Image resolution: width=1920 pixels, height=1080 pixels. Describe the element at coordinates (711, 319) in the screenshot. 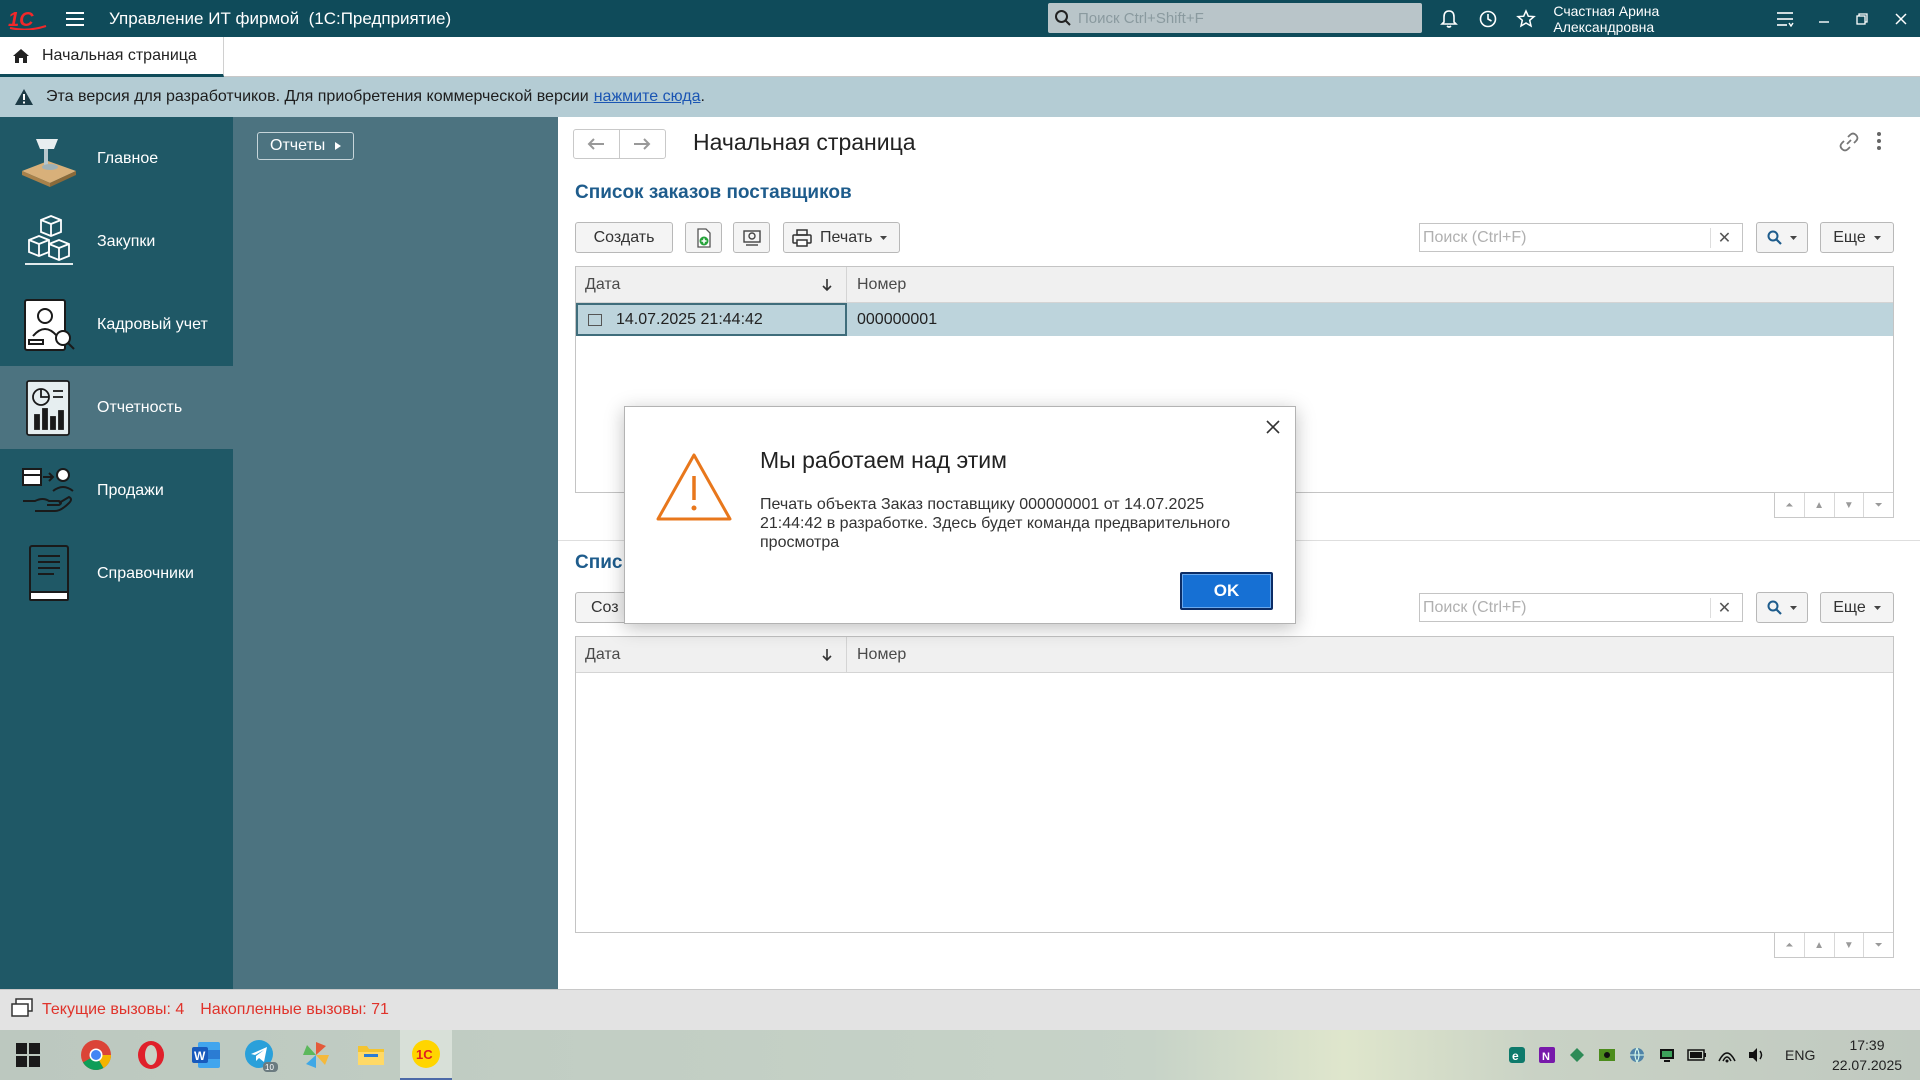

I see `row-date-cell: 14.07.2025 21:44:42` at that location.